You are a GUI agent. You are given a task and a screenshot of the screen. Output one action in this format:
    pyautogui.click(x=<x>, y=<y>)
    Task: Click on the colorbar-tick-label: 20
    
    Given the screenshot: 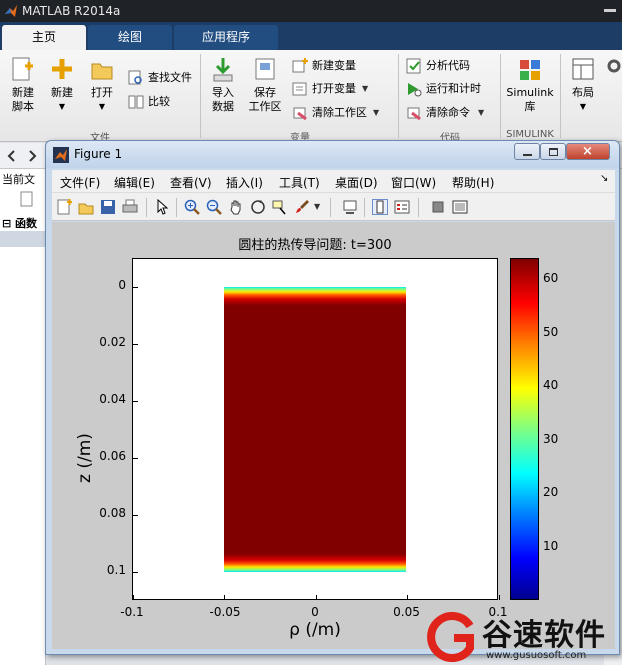 What is the action you would take?
    pyautogui.click(x=551, y=492)
    